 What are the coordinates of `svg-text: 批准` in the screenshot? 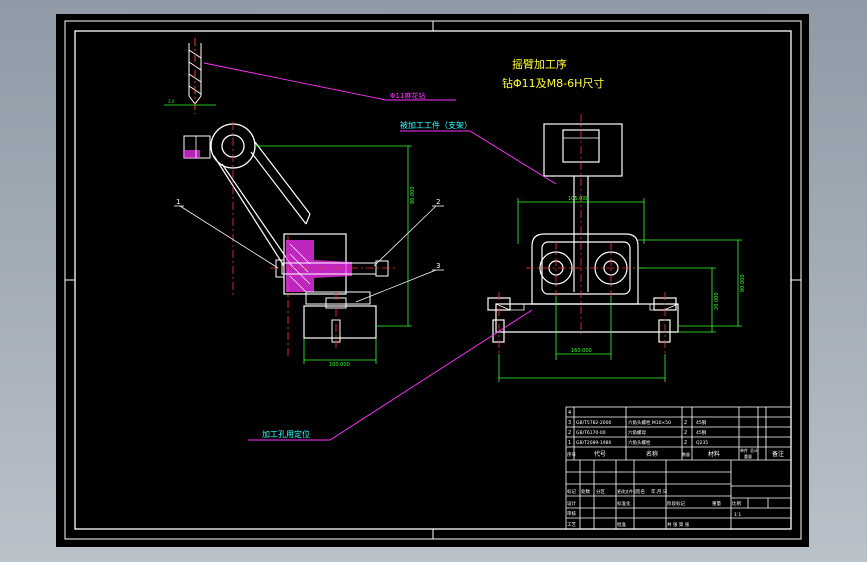 It's located at (621, 524).